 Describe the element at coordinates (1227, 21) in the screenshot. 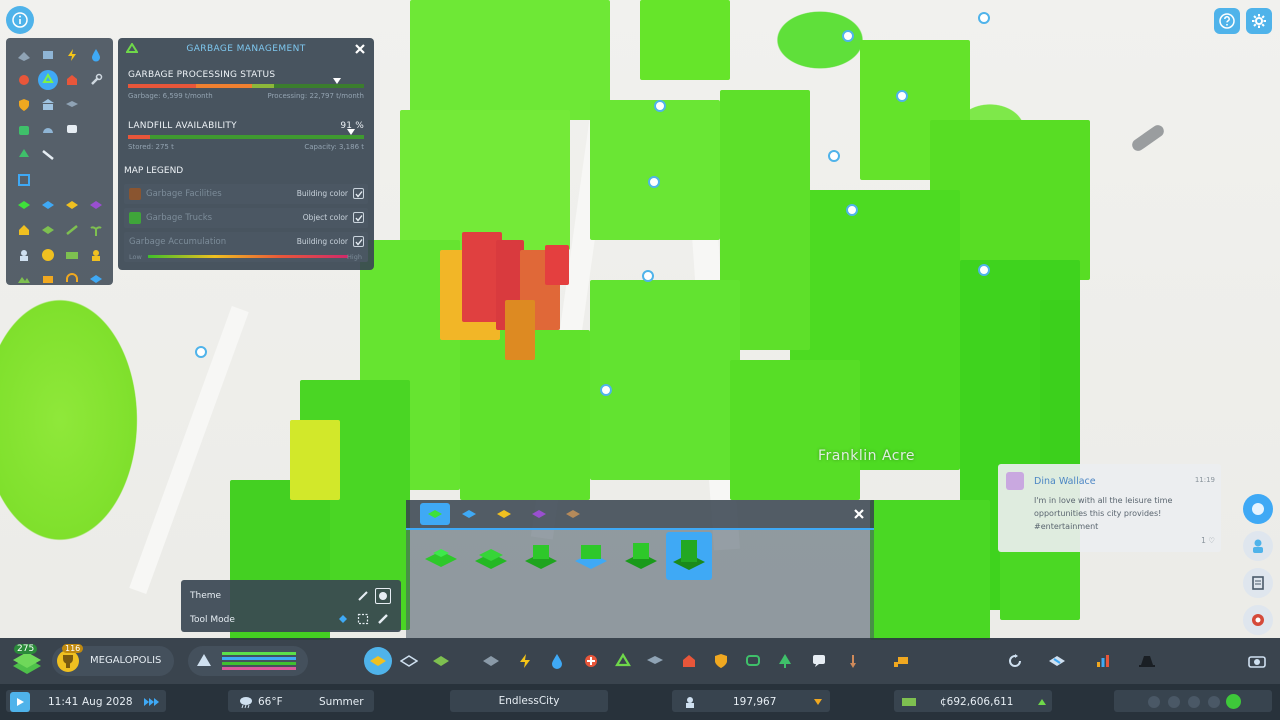

I see `help-button` at that location.